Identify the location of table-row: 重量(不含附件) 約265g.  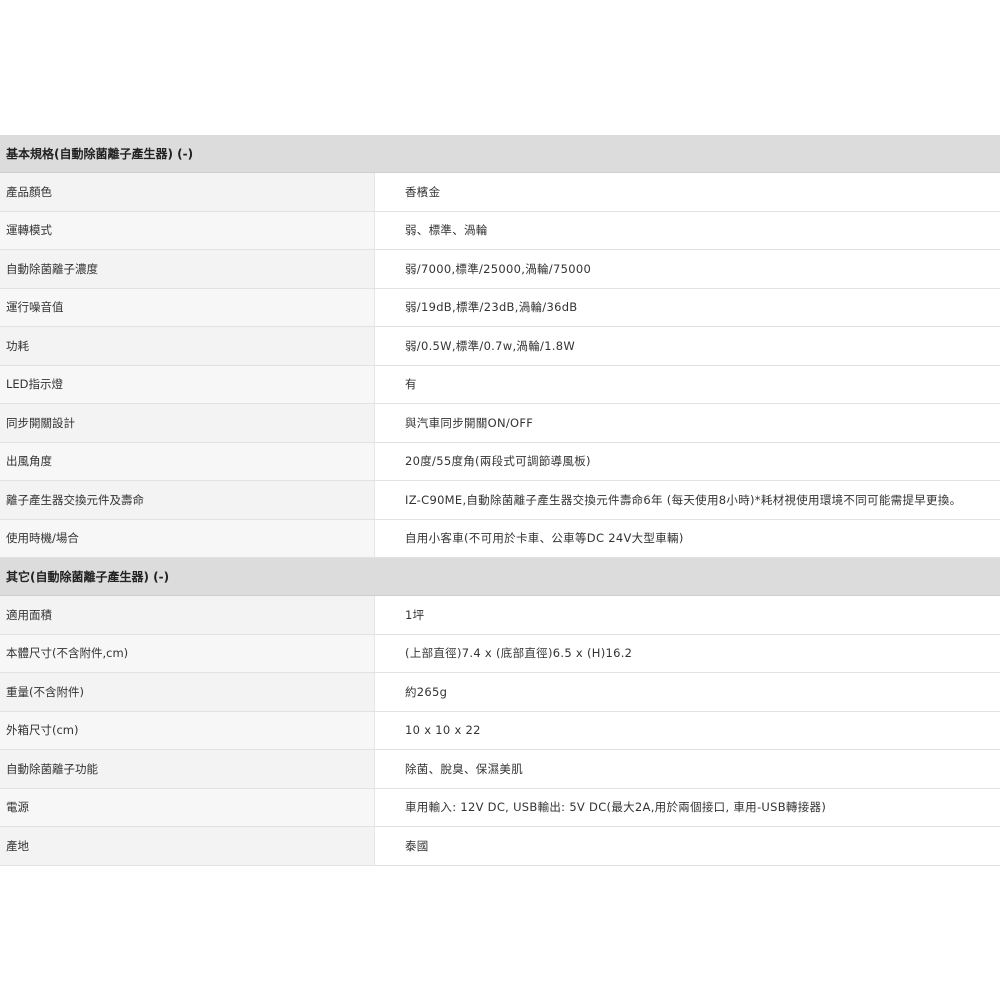
(500, 692).